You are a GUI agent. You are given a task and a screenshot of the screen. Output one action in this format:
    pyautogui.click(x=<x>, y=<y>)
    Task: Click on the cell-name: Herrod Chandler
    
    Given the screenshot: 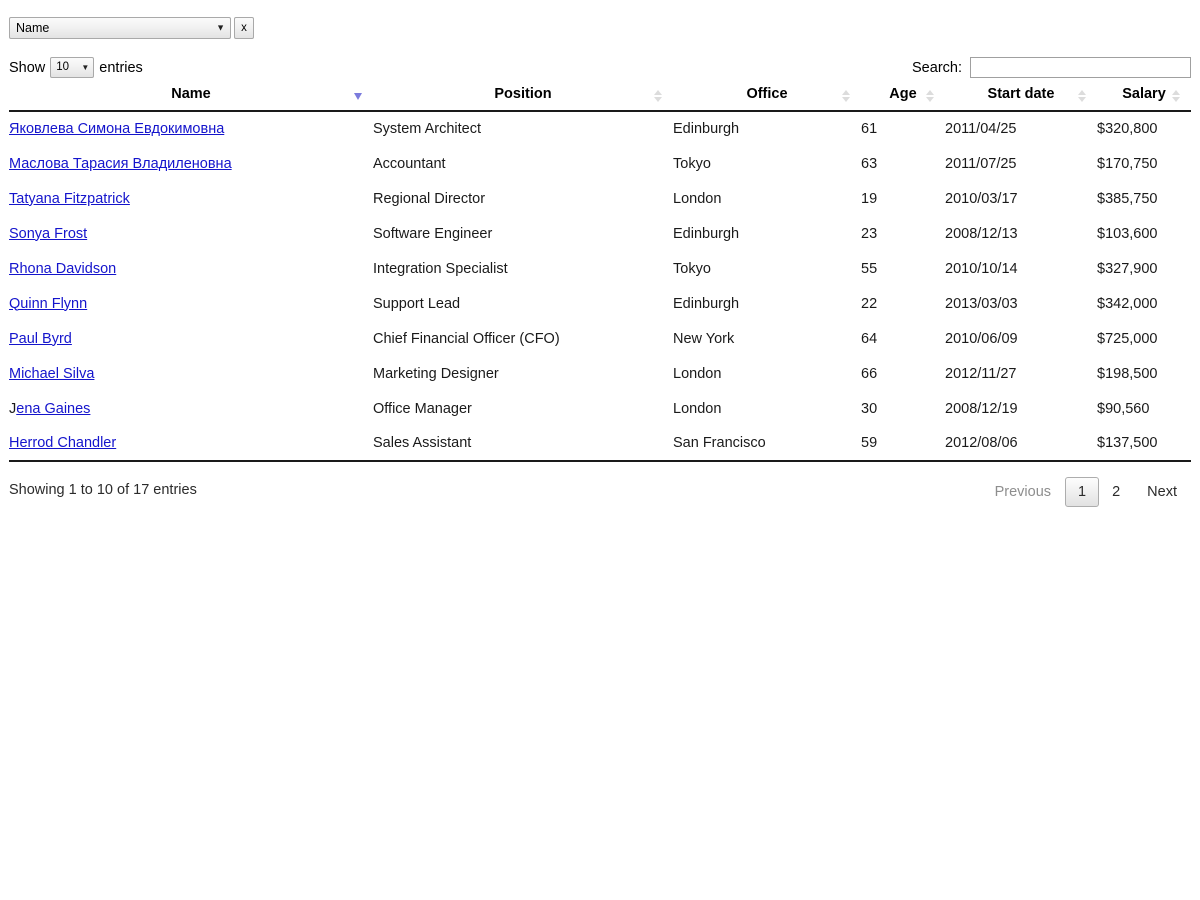 What is the action you would take?
    pyautogui.click(x=191, y=444)
    